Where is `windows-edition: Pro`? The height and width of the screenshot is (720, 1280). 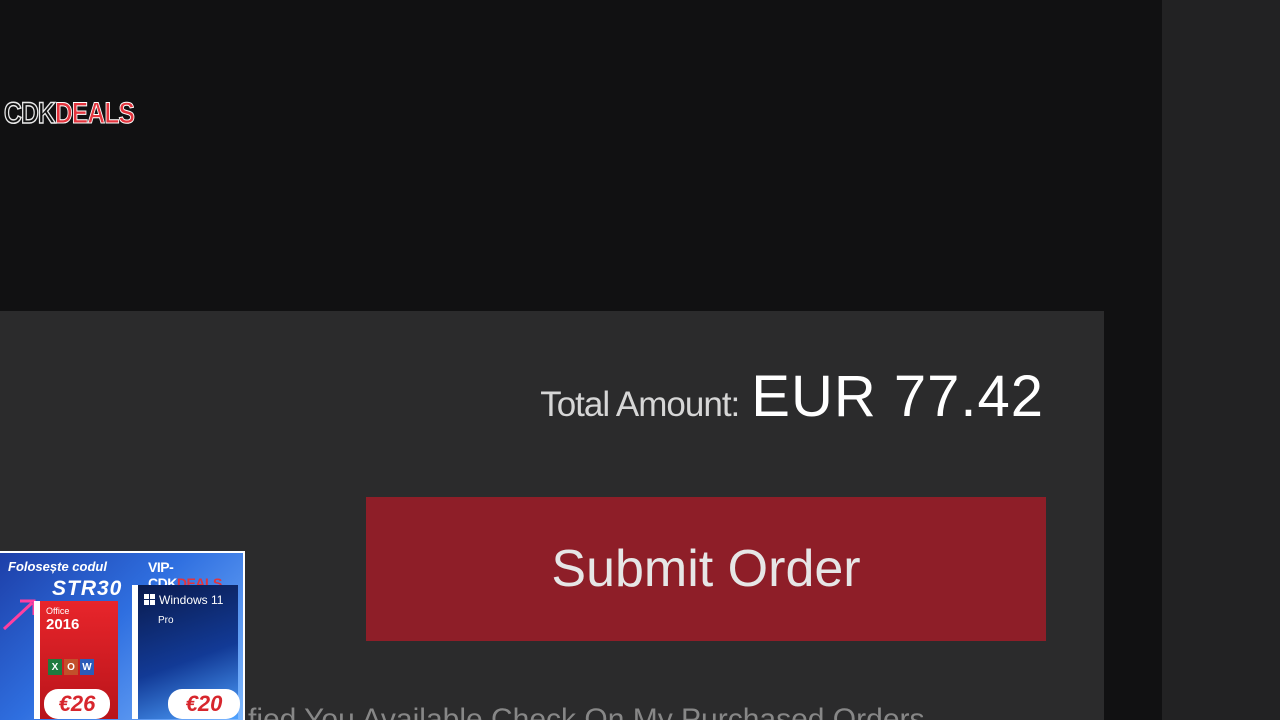
windows-edition: Pro is located at coordinates (166, 620).